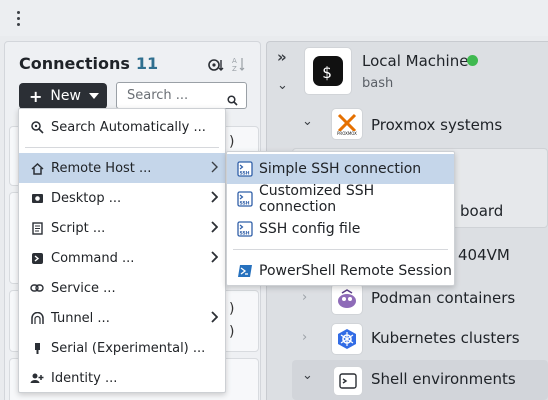 The height and width of the screenshot is (400, 548). I want to click on submenu-item-powershell: PowerShell Remote Session, so click(340, 271).